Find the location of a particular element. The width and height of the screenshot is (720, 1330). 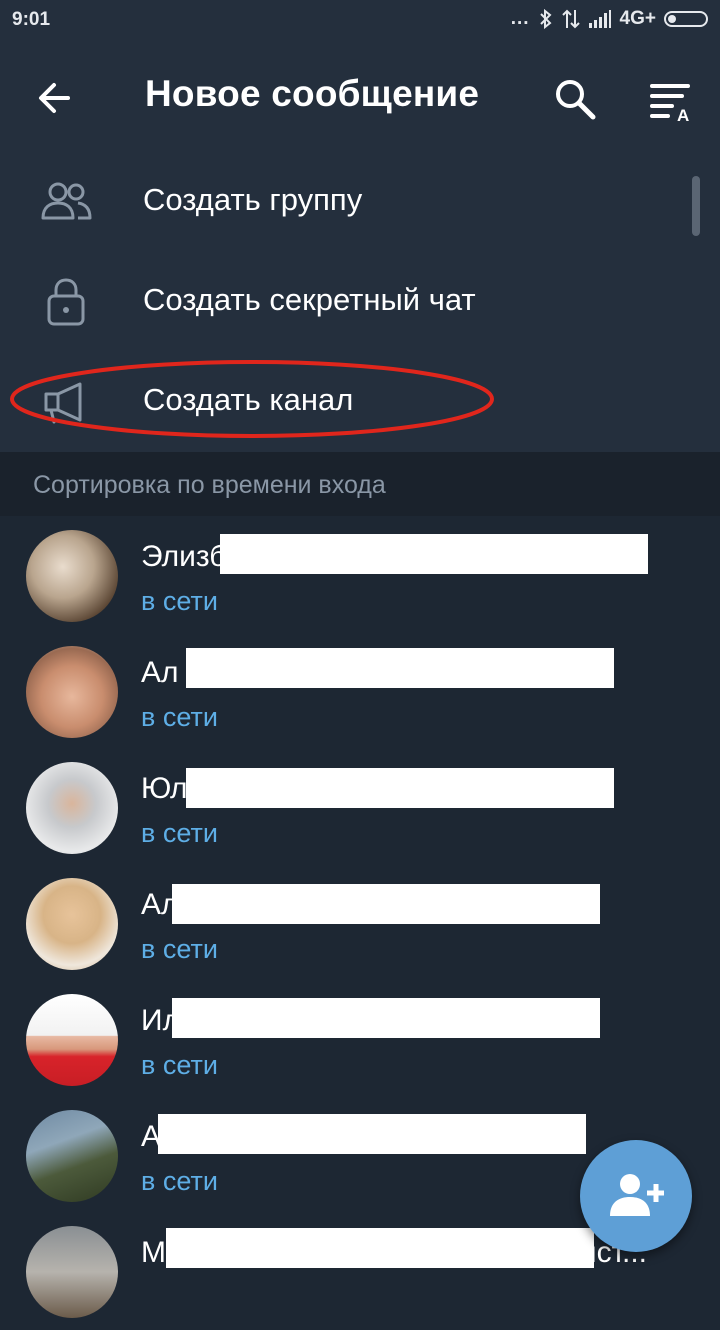

data-transfer-icon is located at coordinates (570, 19).